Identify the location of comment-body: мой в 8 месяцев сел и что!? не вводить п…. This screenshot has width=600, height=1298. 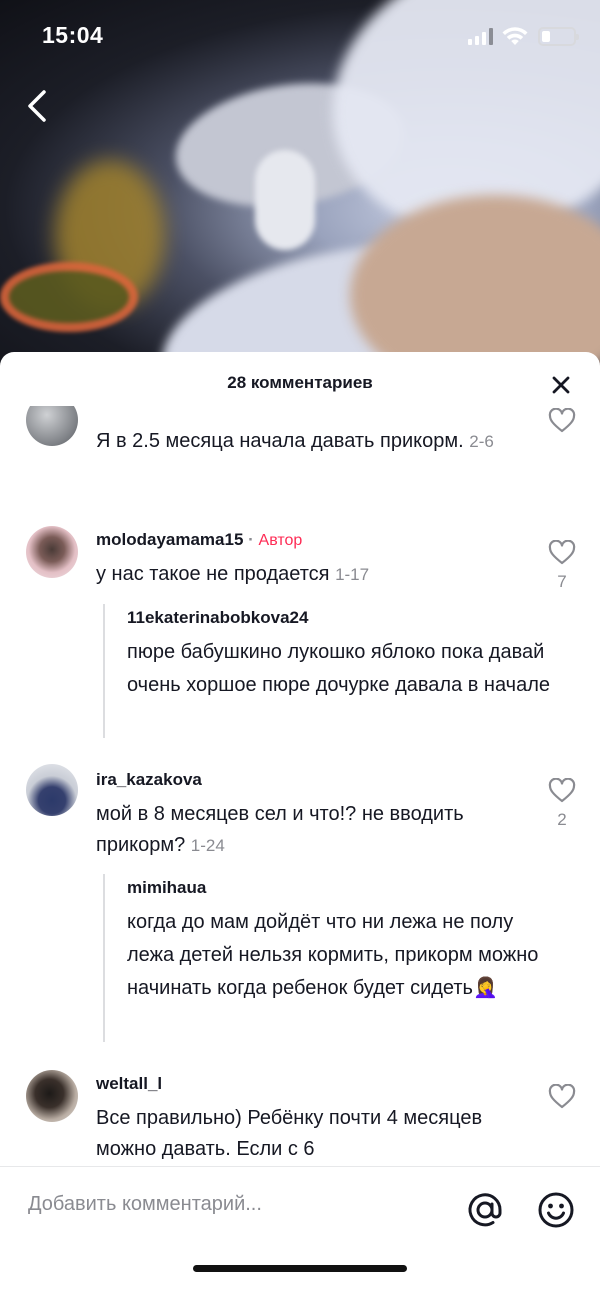
(280, 829).